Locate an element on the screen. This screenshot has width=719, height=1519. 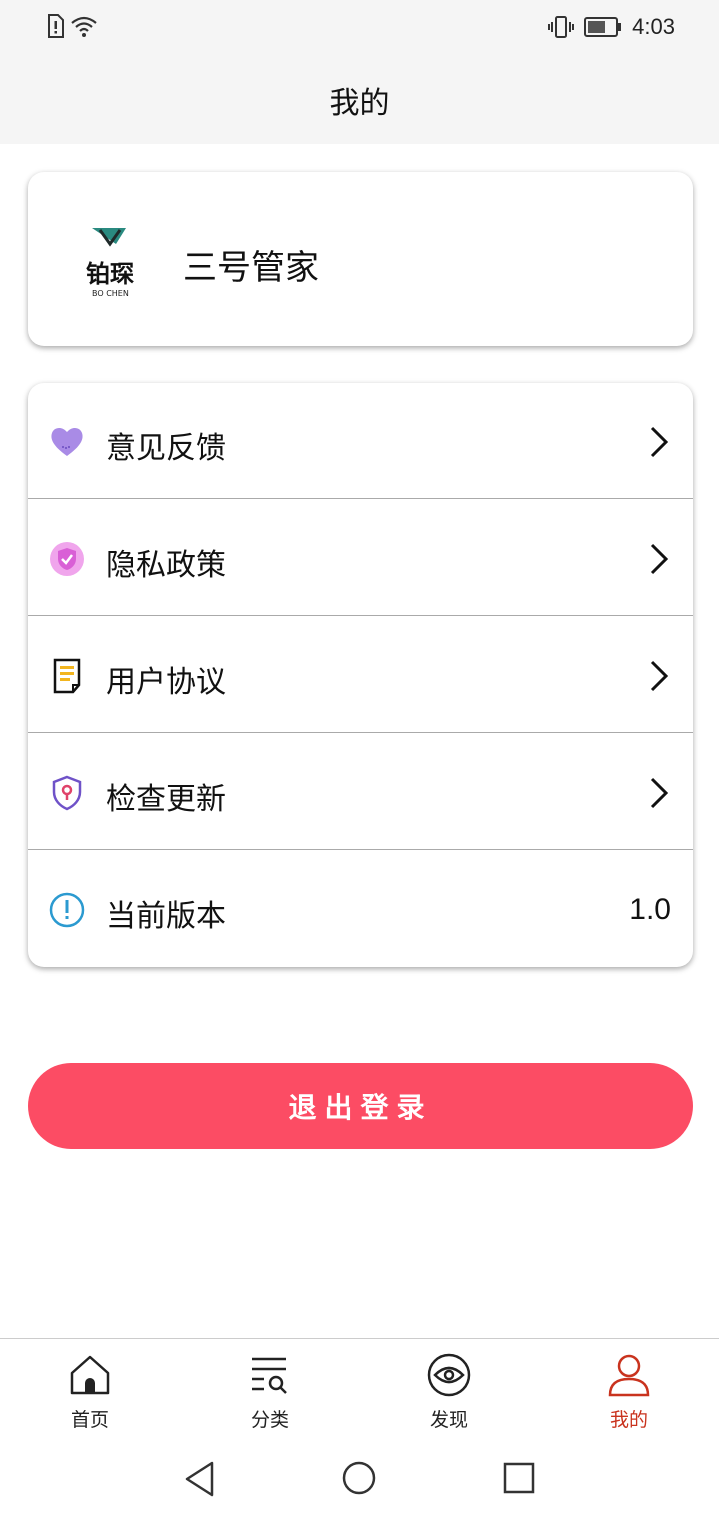
menu-item-label: 检查更新 is located at coordinates (166, 799).